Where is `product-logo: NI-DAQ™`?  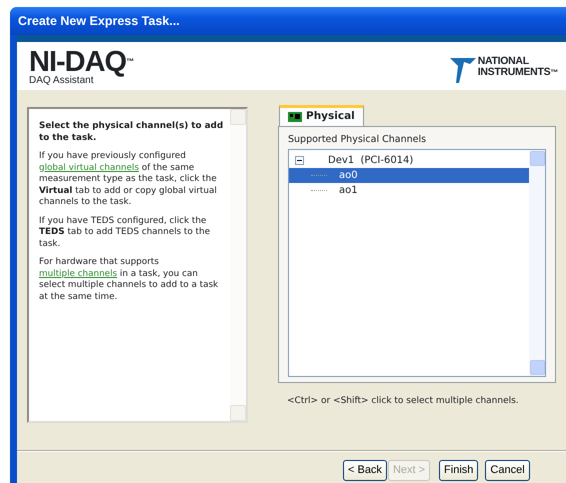
product-logo: NI-DAQ™ is located at coordinates (81, 62).